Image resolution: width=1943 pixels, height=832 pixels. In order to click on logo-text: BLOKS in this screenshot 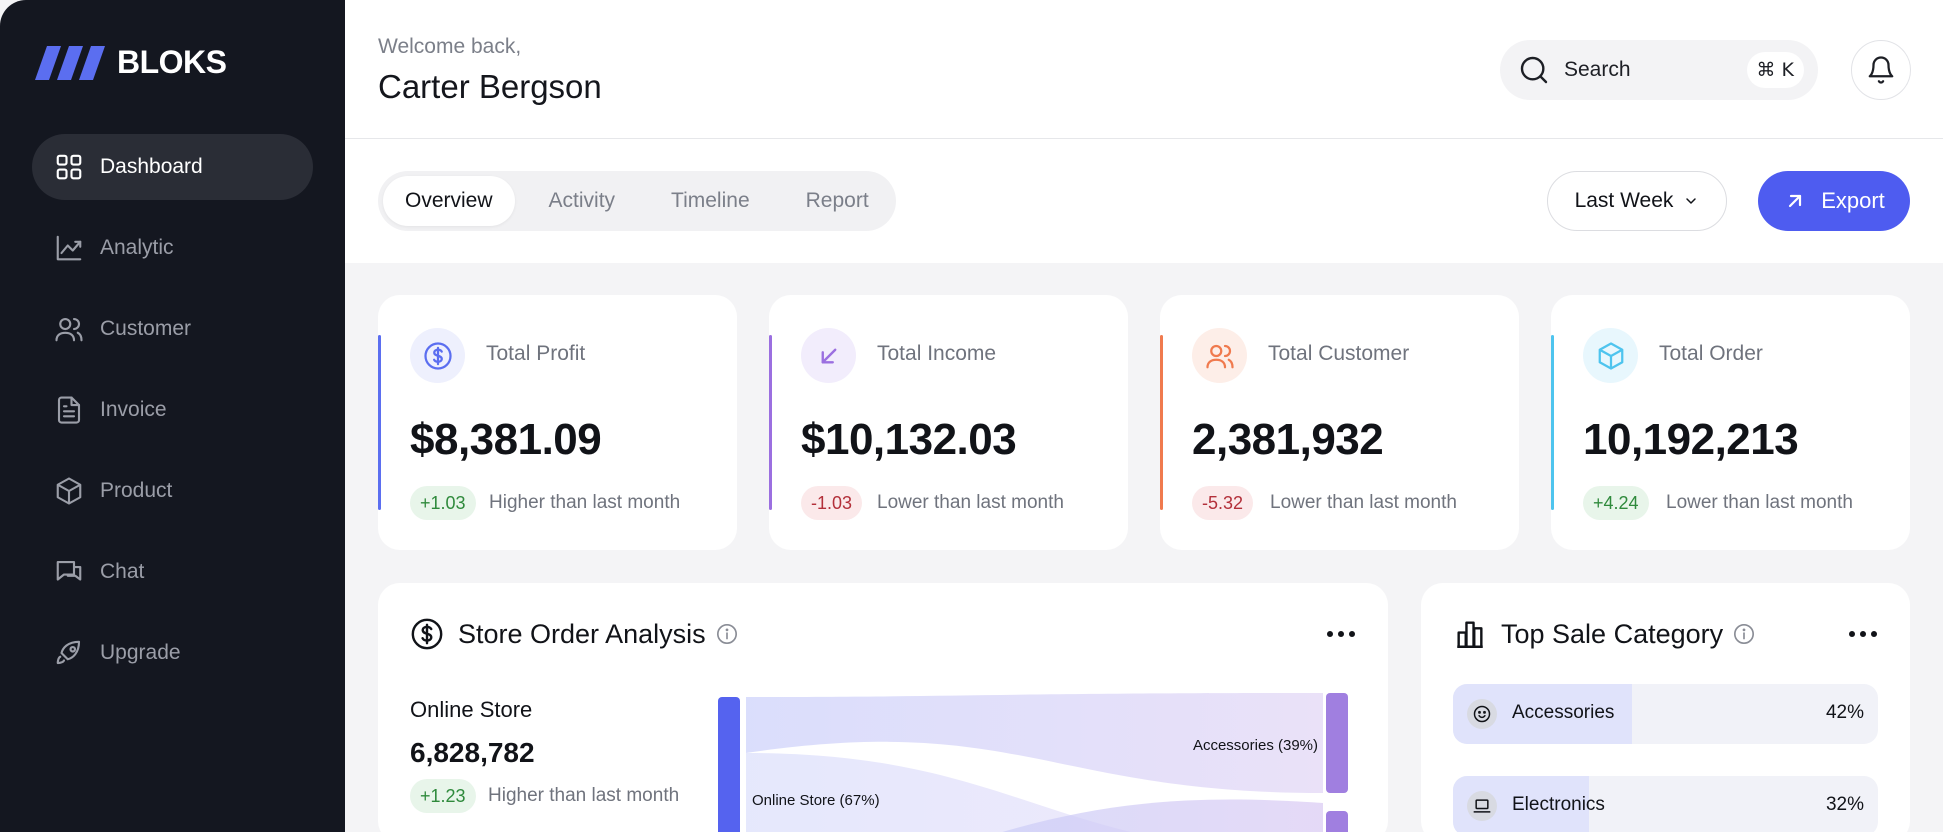, I will do `click(172, 62)`.